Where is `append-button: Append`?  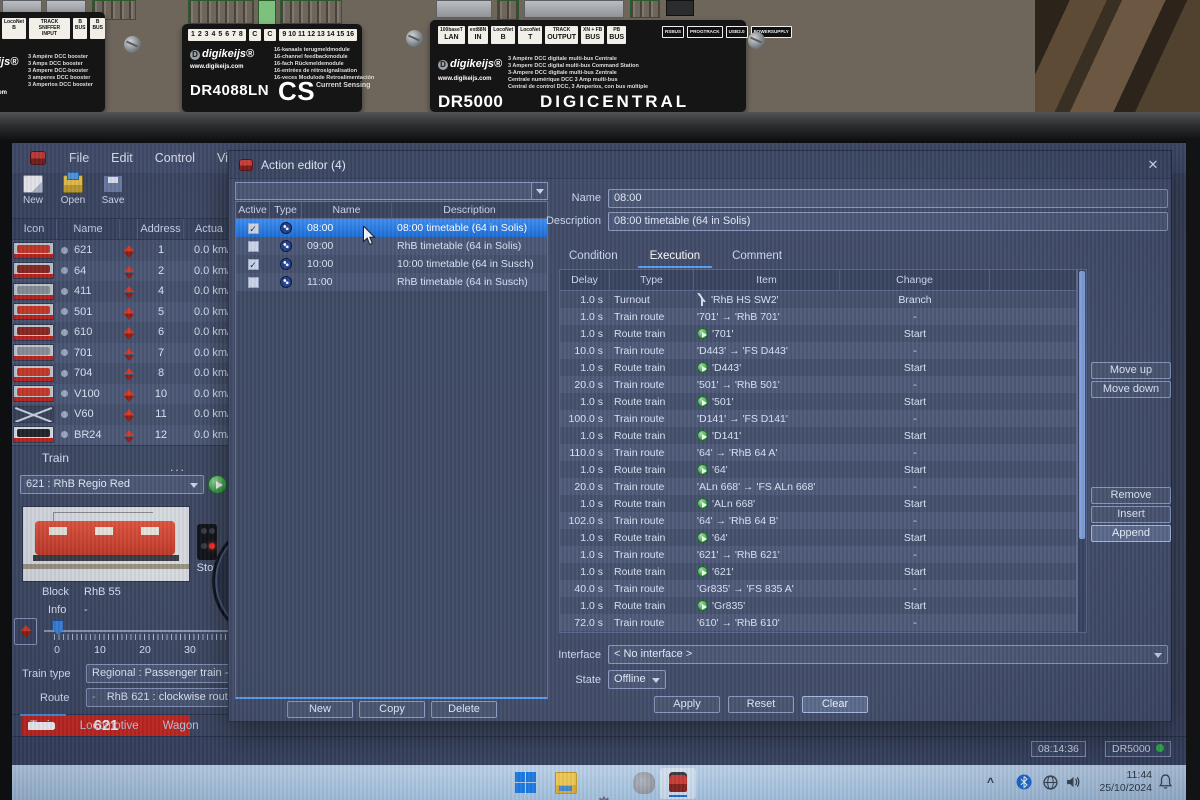
append-button: Append is located at coordinates (1131, 533).